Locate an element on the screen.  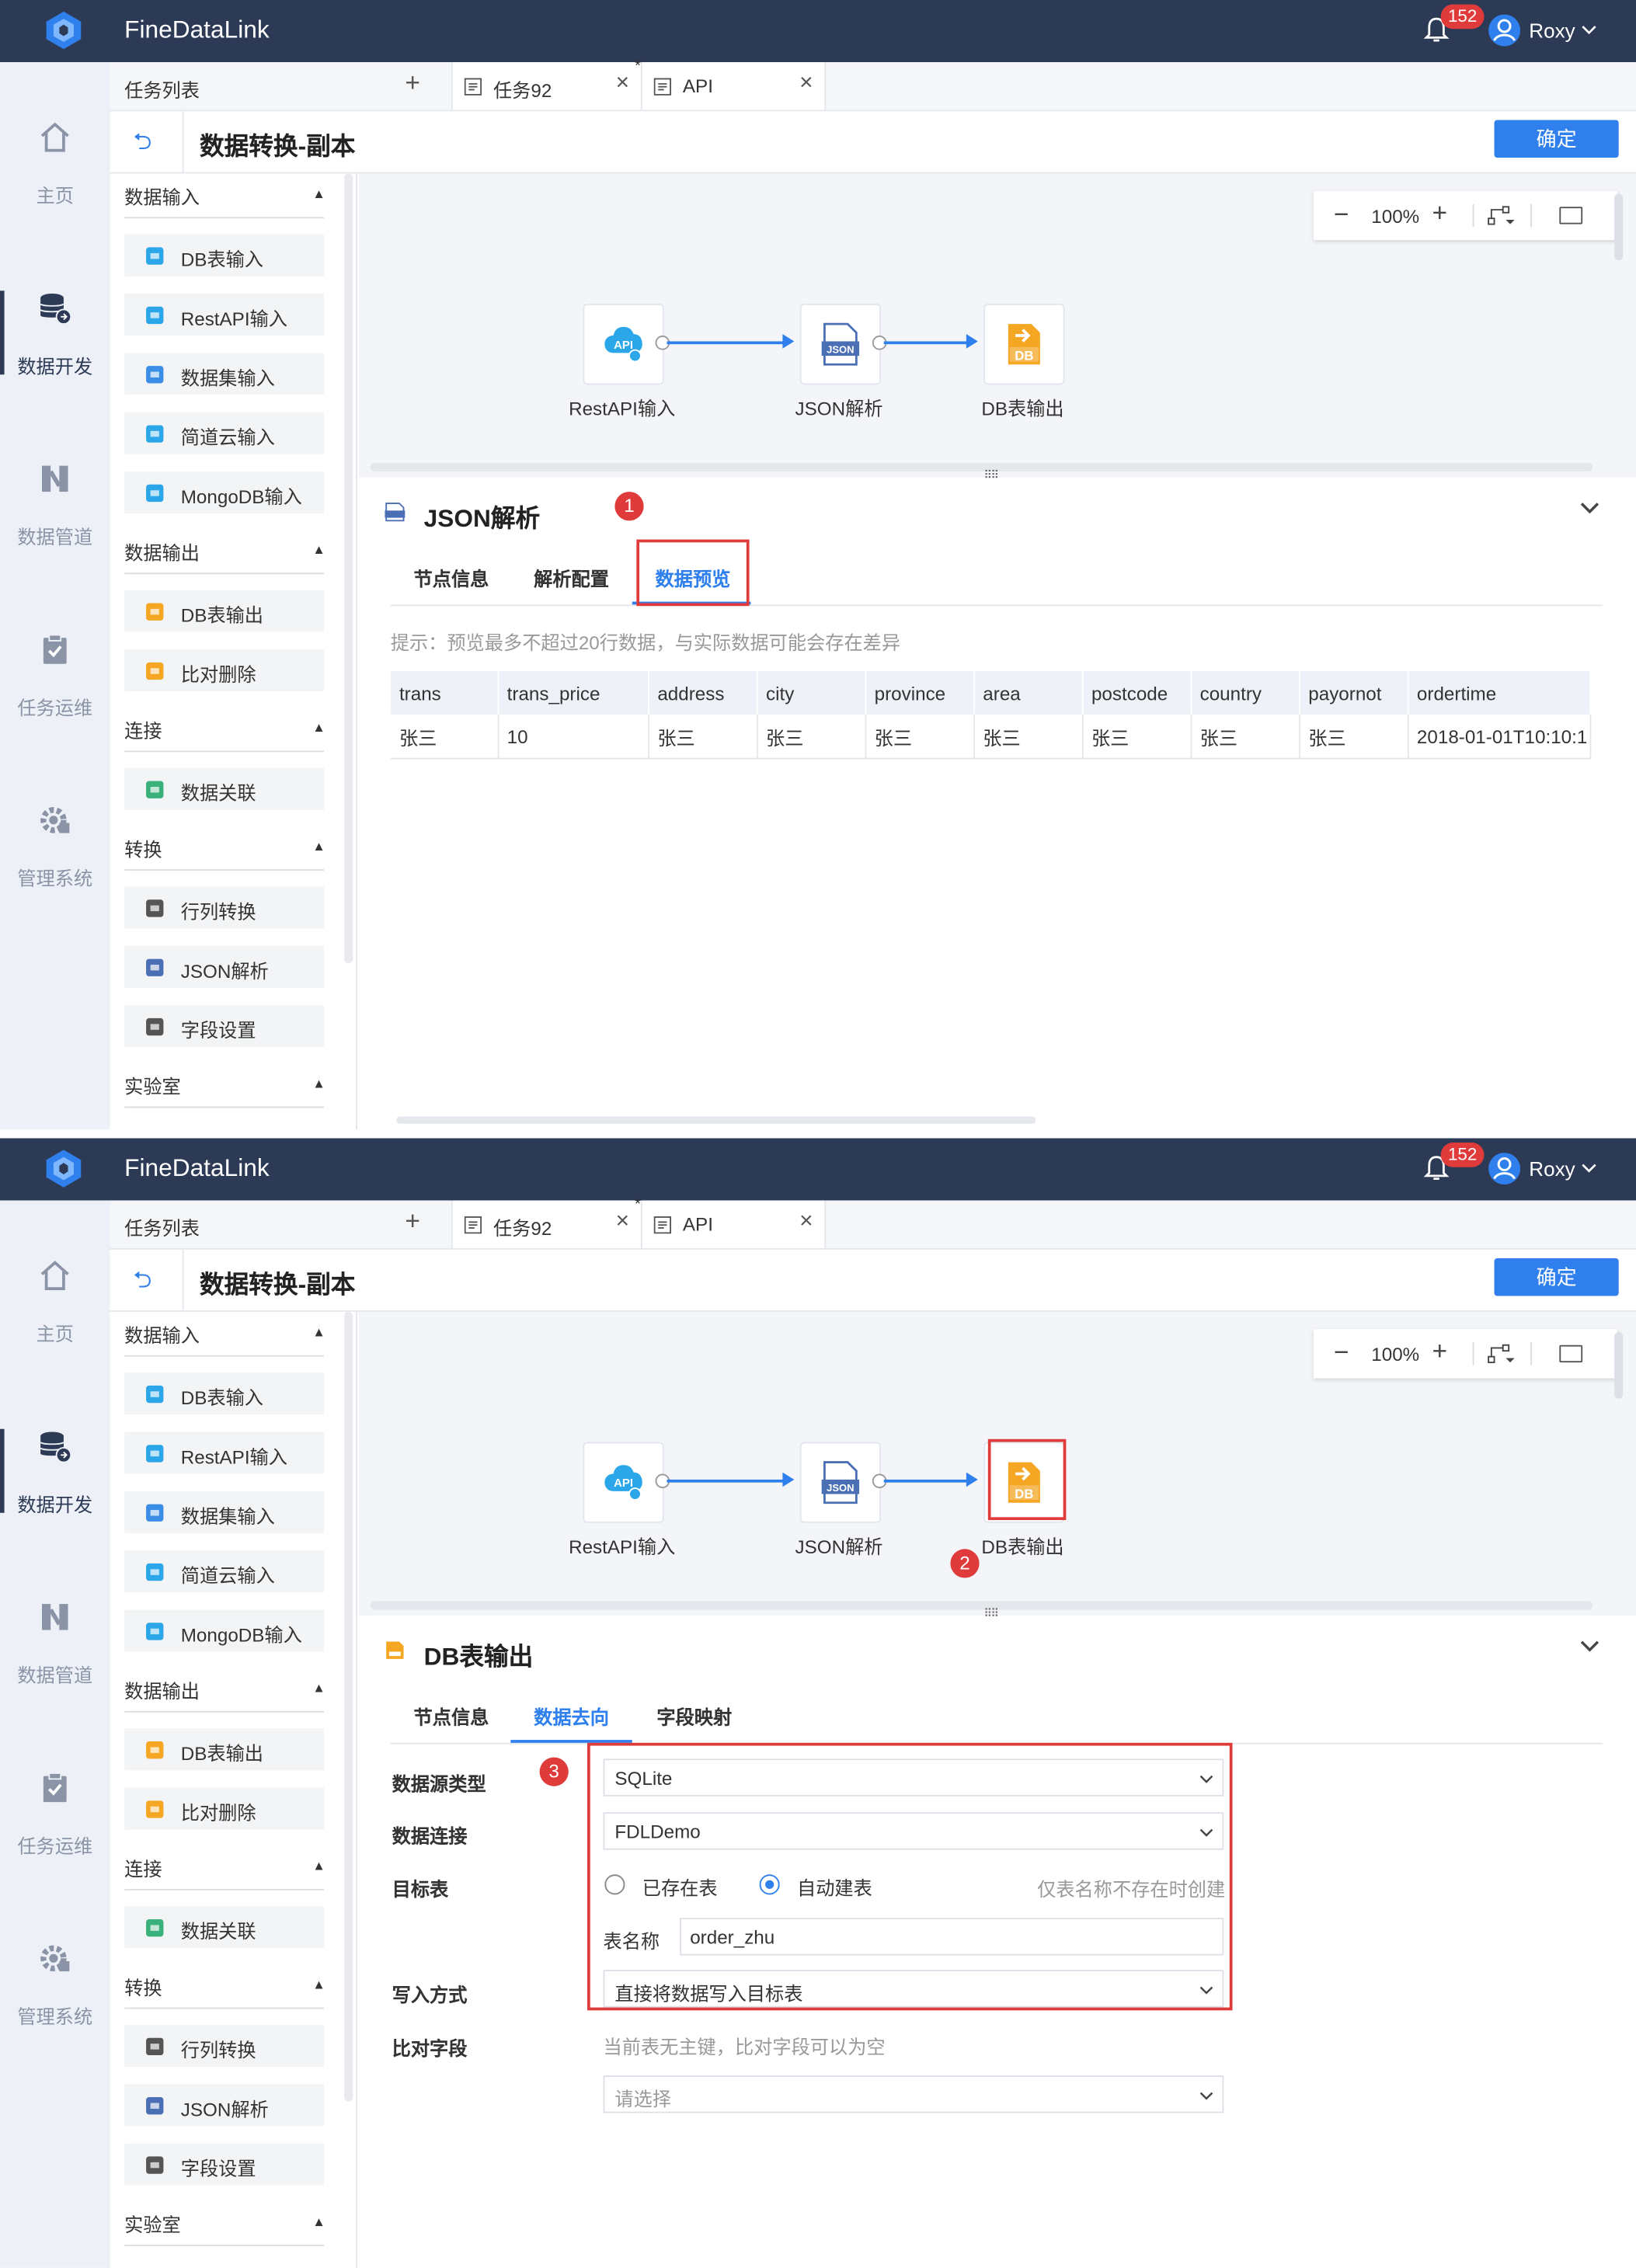
section-divider is located at coordinates (224, 1711).